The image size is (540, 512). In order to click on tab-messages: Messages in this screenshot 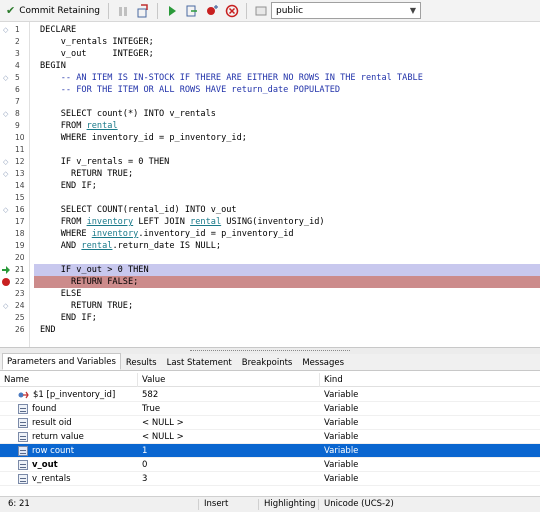, I will do `click(323, 362)`.